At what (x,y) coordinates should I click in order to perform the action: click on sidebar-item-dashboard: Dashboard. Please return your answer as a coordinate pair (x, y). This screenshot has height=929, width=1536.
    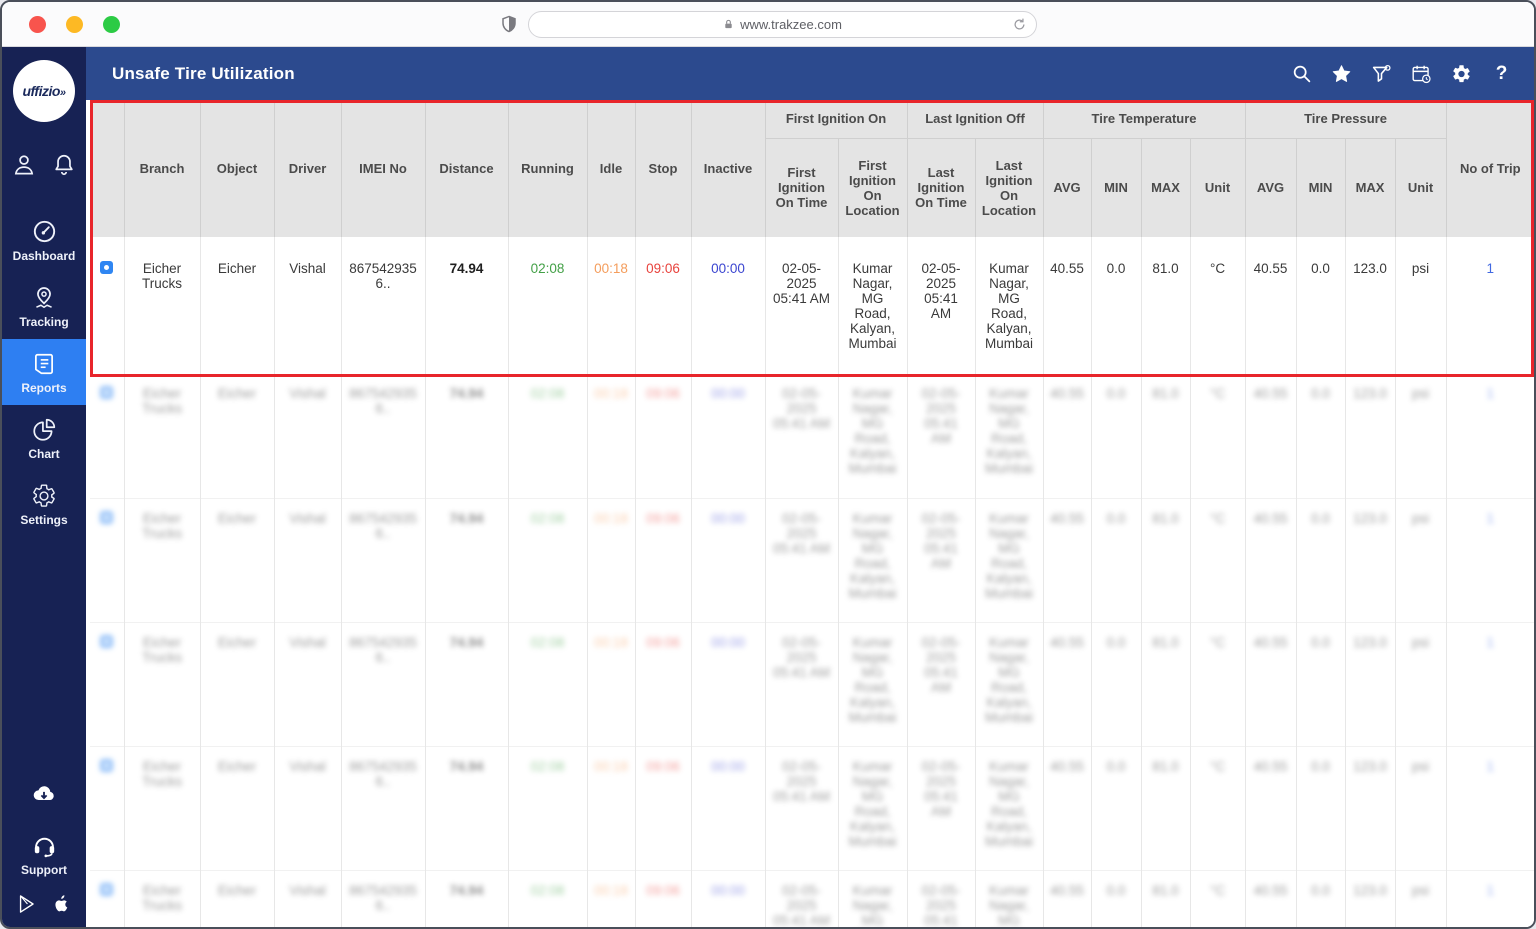
    Looking at the image, I should click on (44, 239).